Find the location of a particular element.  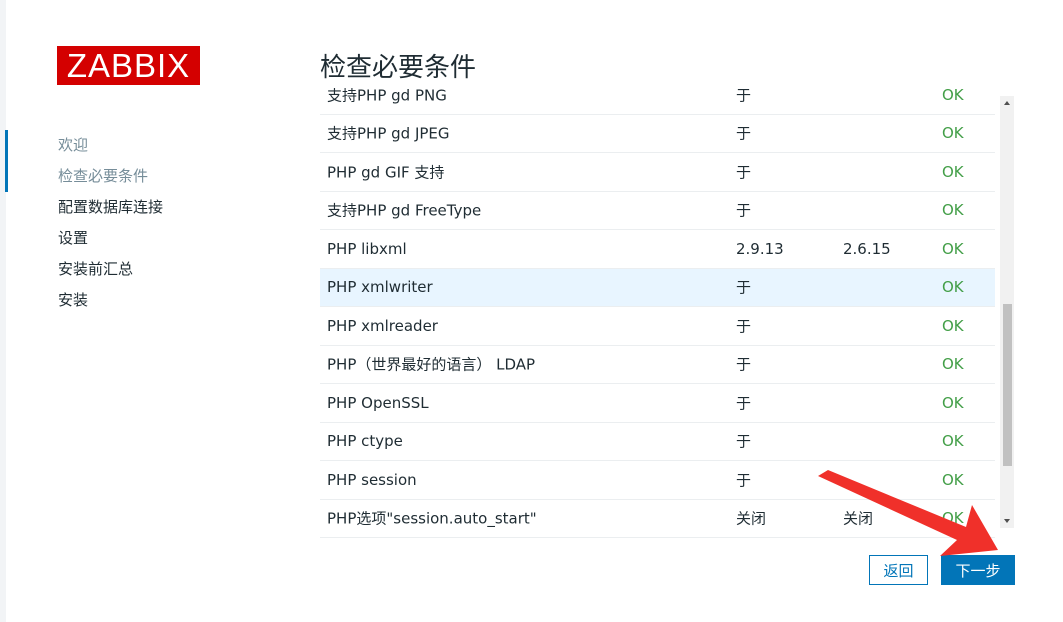

table-row: PHP session 于 OK is located at coordinates (657, 480).